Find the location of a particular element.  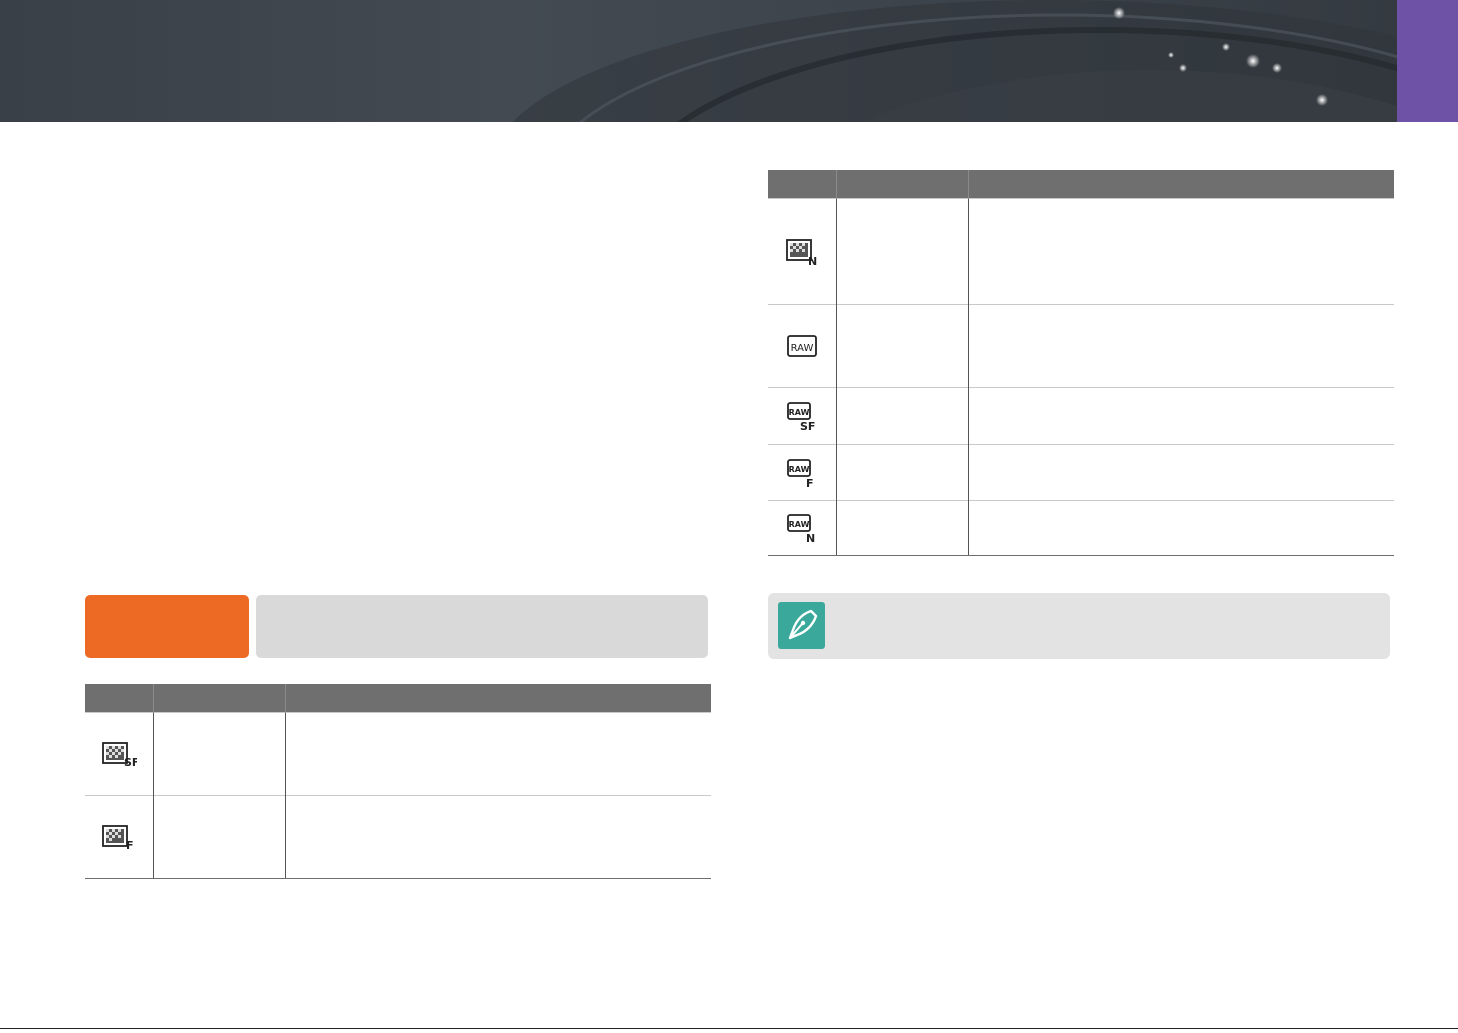

table-row: RAW N is located at coordinates (1081, 528).